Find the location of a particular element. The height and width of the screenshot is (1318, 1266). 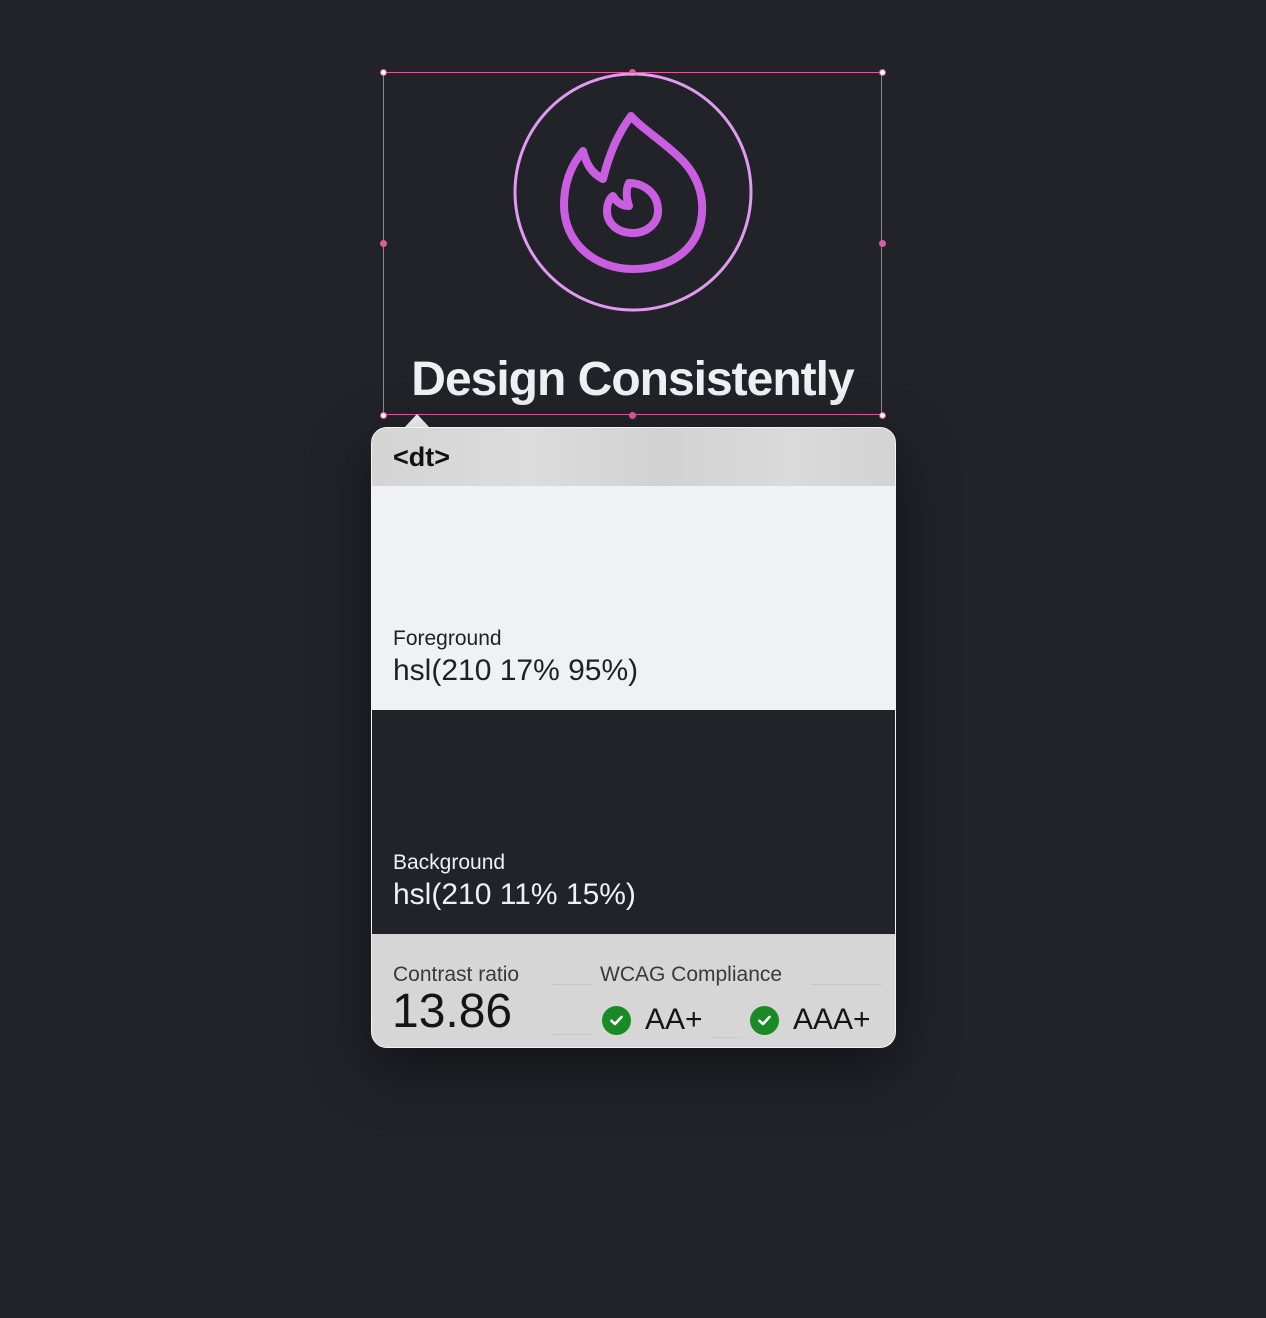

popover-header: <dt> is located at coordinates (633, 457).